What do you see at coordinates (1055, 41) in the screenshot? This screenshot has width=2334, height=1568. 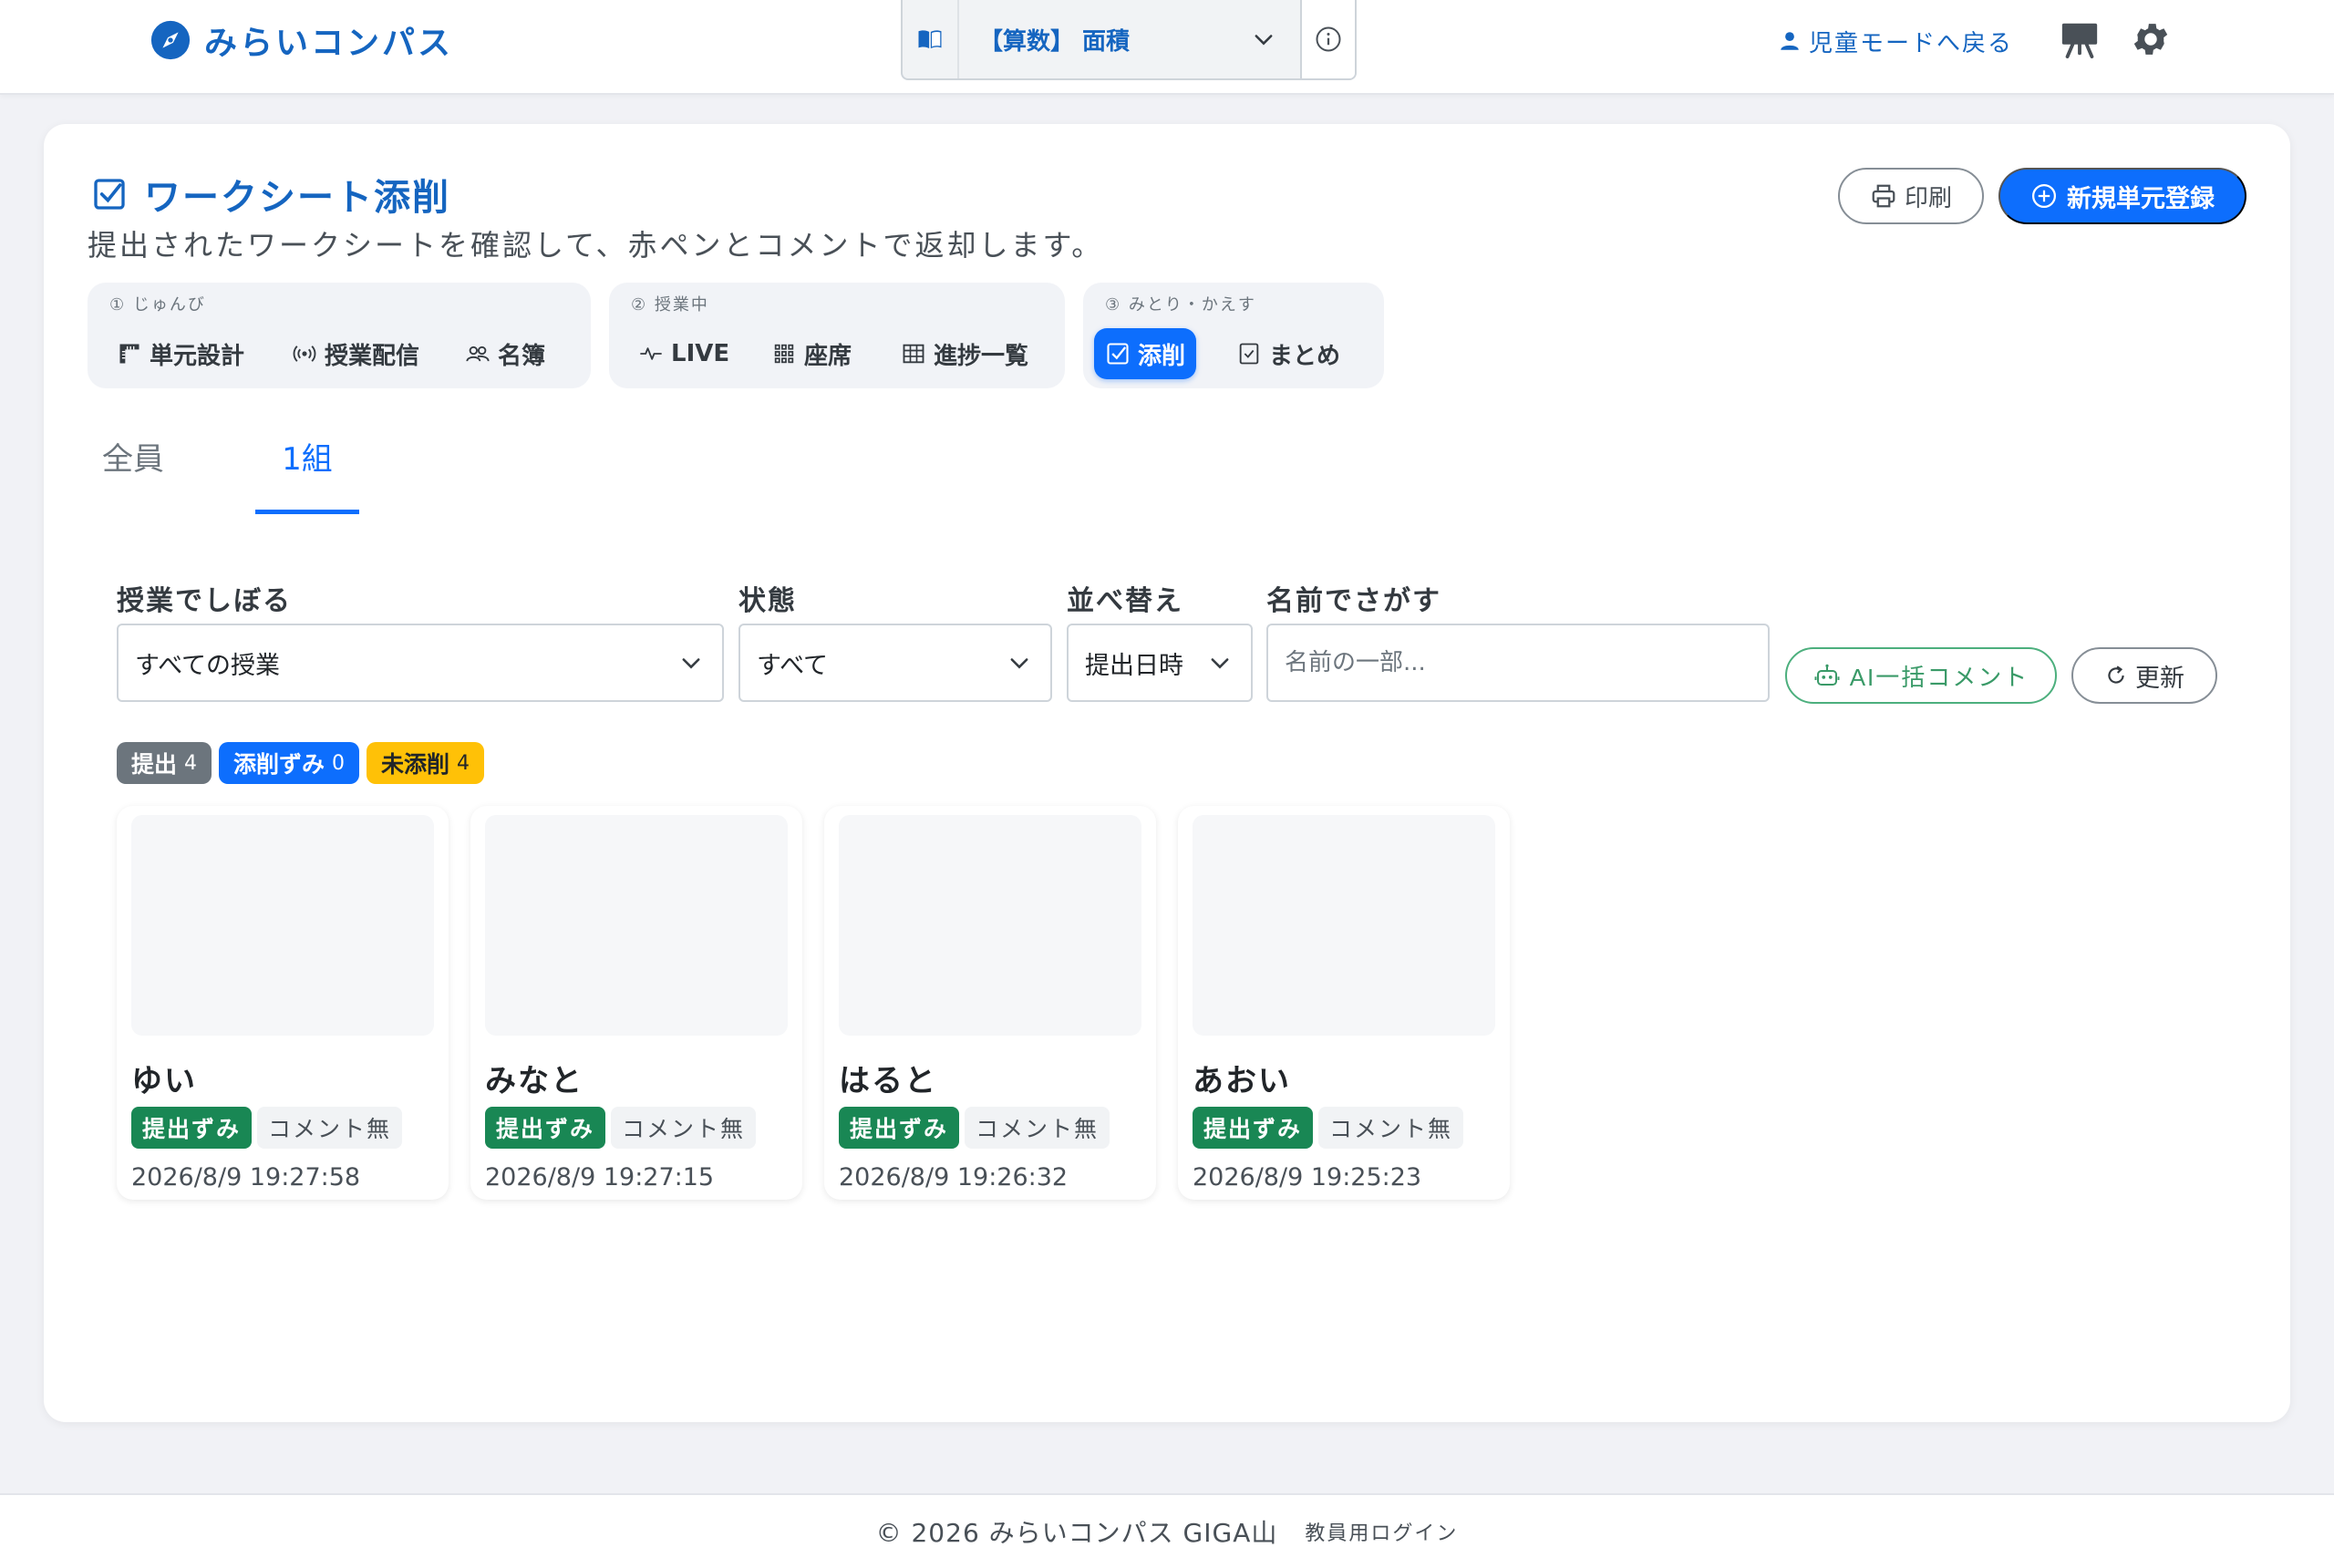 I see `unit-select-label: 【算数】 面積` at bounding box center [1055, 41].